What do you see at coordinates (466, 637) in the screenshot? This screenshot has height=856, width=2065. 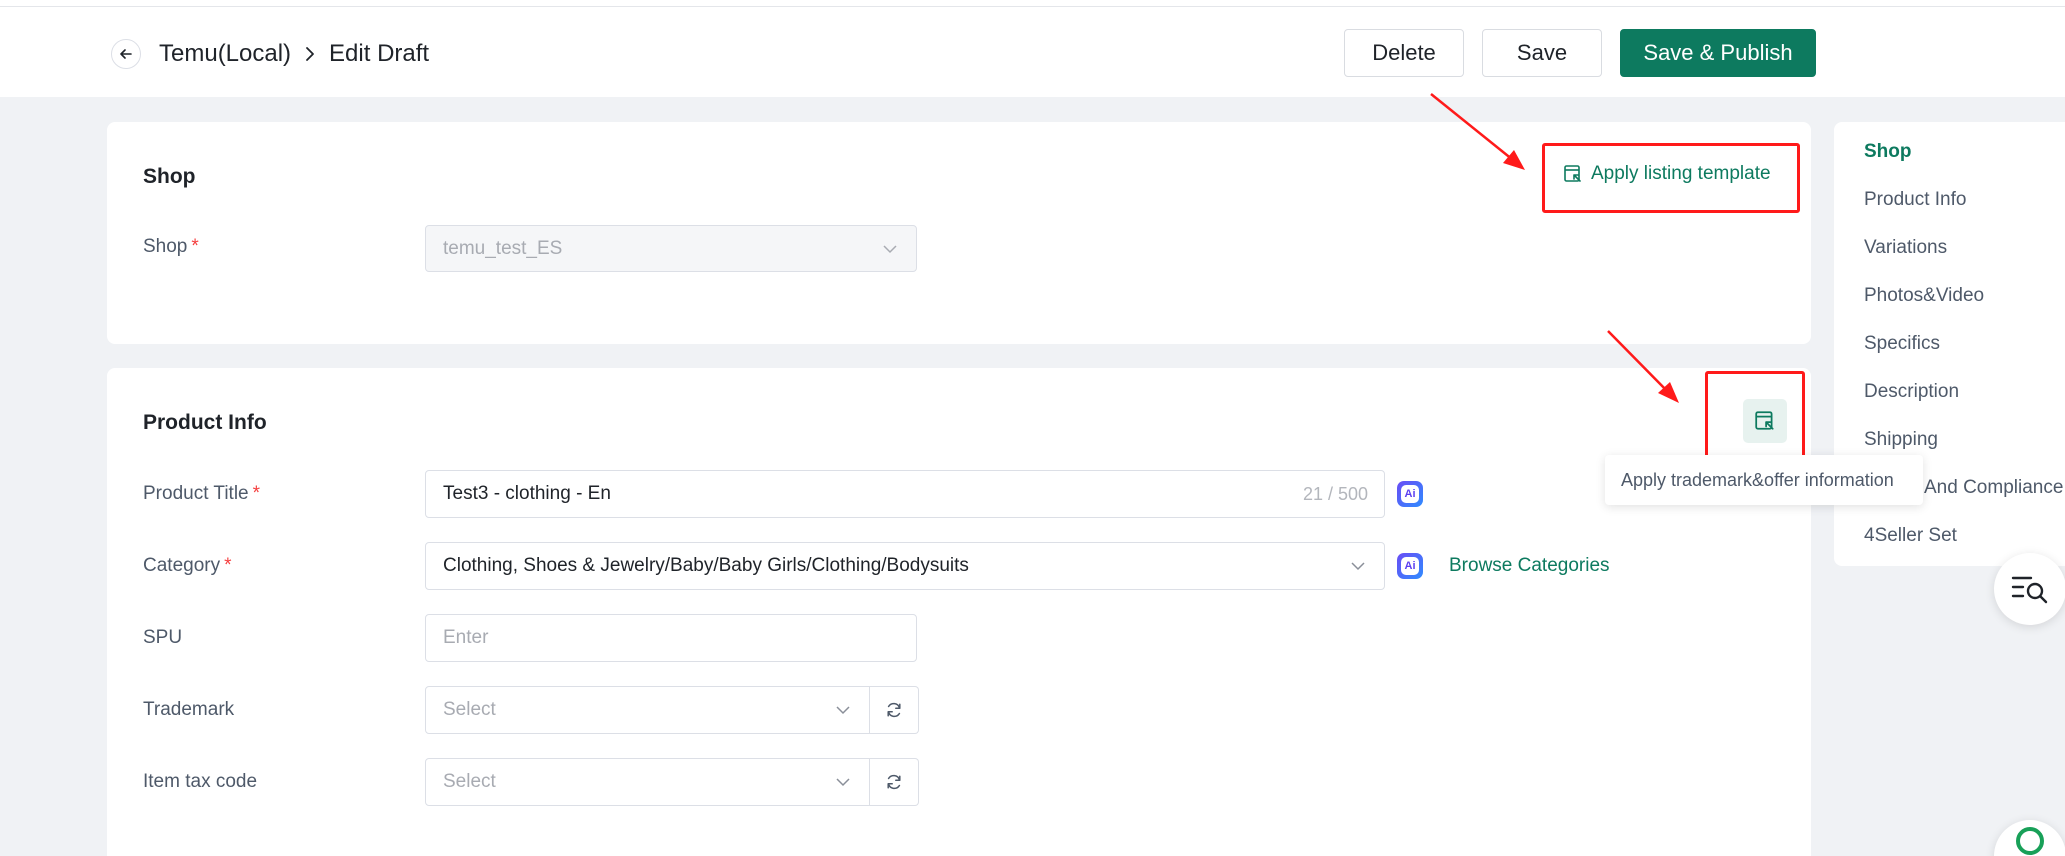 I see `spu-placeholder: Enter` at bounding box center [466, 637].